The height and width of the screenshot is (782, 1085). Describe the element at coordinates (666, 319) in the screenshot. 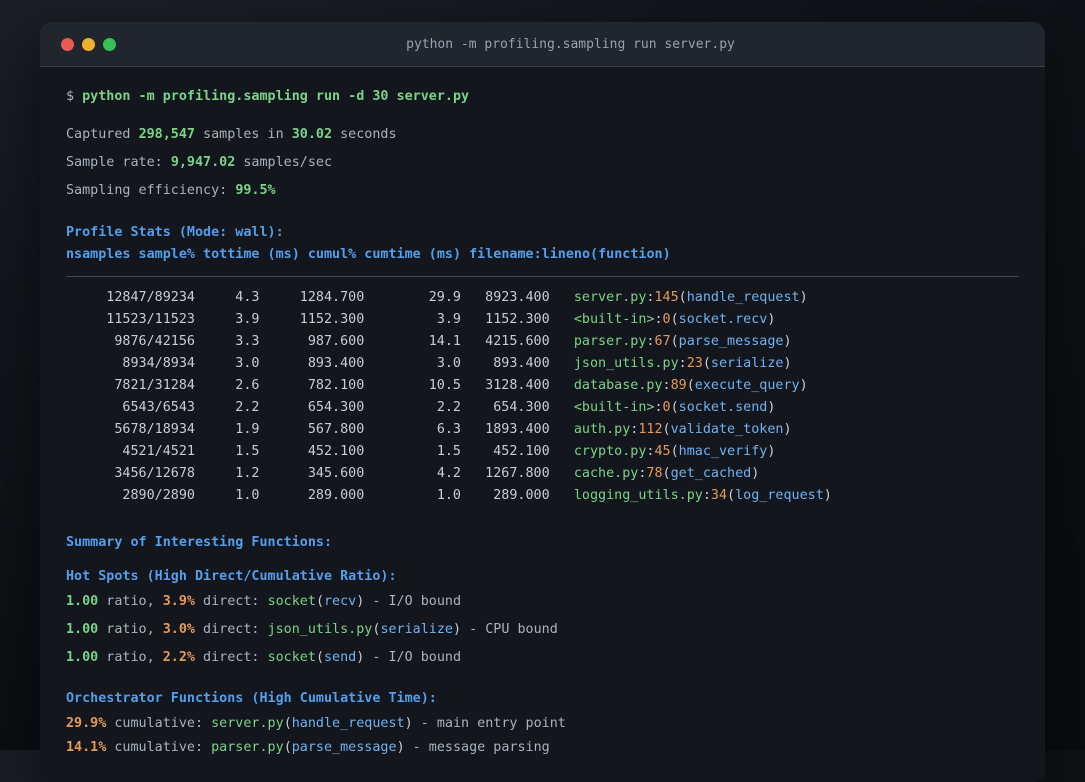

I see `lineno: 0` at that location.